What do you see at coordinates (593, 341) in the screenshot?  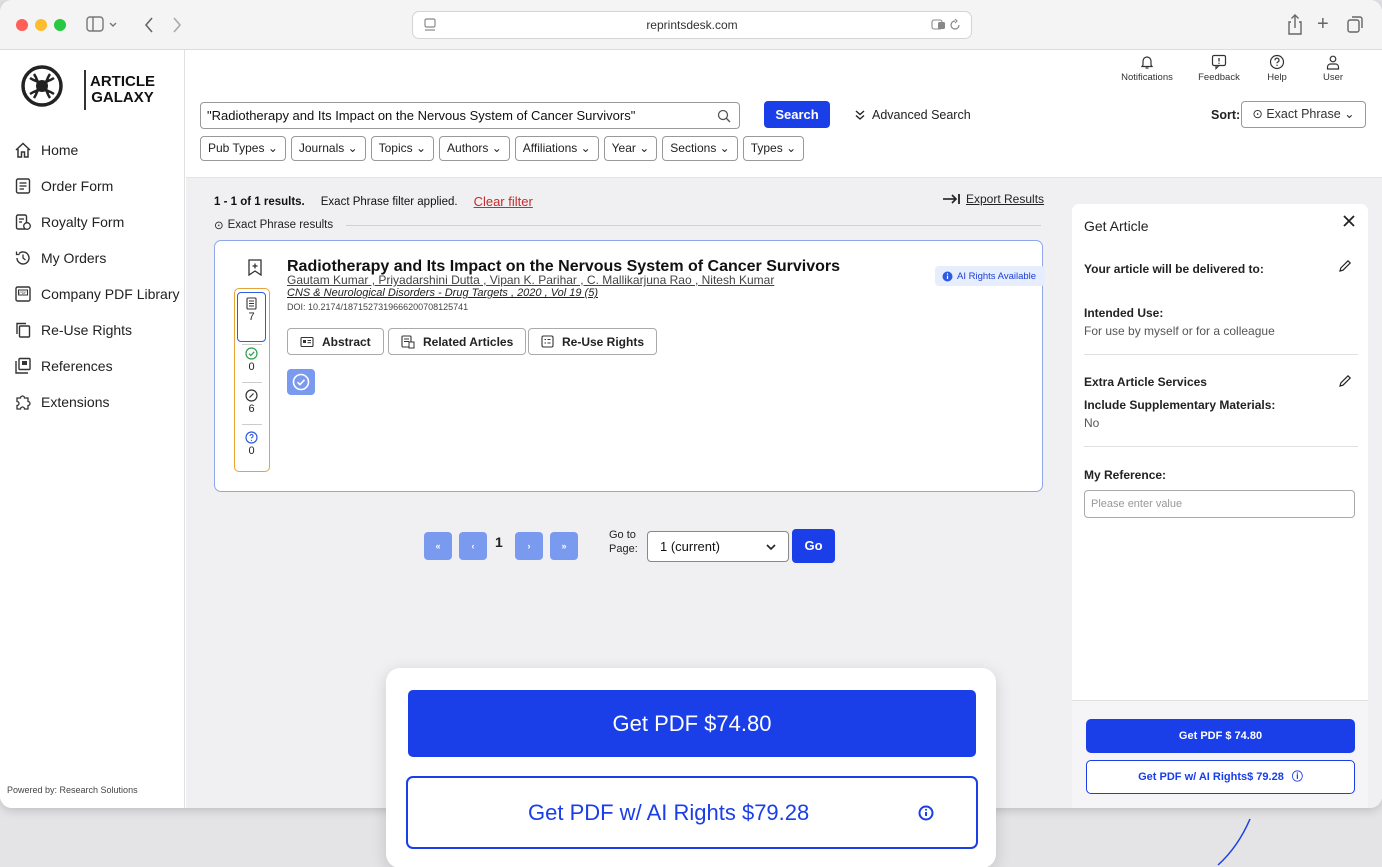 I see `re-use-rights-button: Re-Use Rights` at bounding box center [593, 341].